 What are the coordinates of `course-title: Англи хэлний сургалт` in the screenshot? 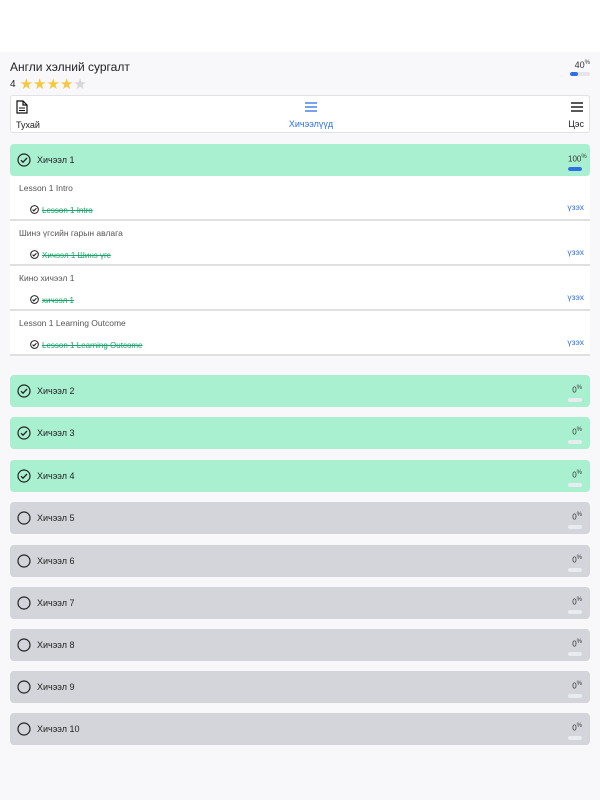 It's located at (70, 67).